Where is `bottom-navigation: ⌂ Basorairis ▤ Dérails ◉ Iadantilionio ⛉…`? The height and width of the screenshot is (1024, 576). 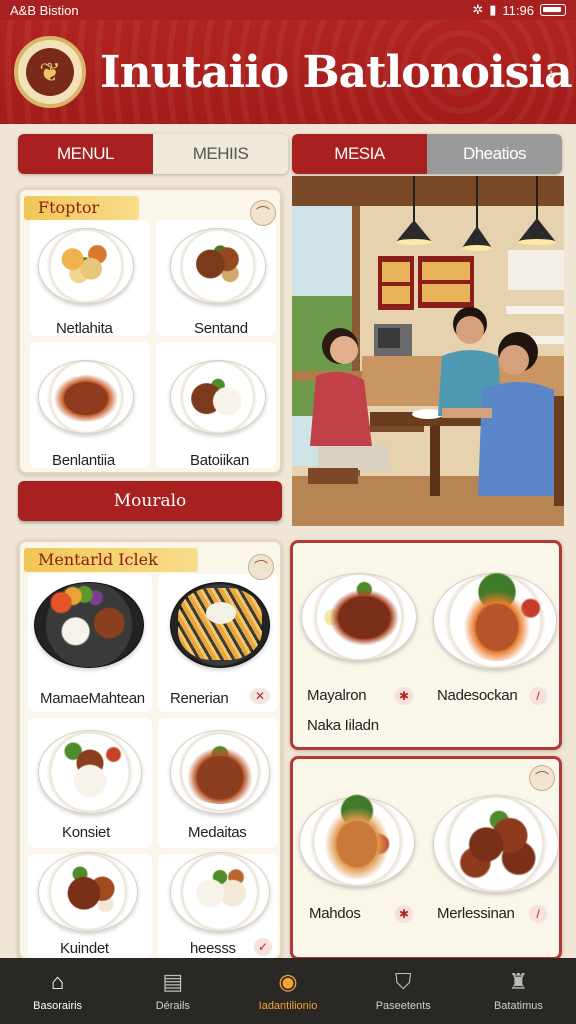 bottom-navigation: ⌂ Basorairis ▤ Dérails ◉ Iadantilionio ⛉… is located at coordinates (288, 991).